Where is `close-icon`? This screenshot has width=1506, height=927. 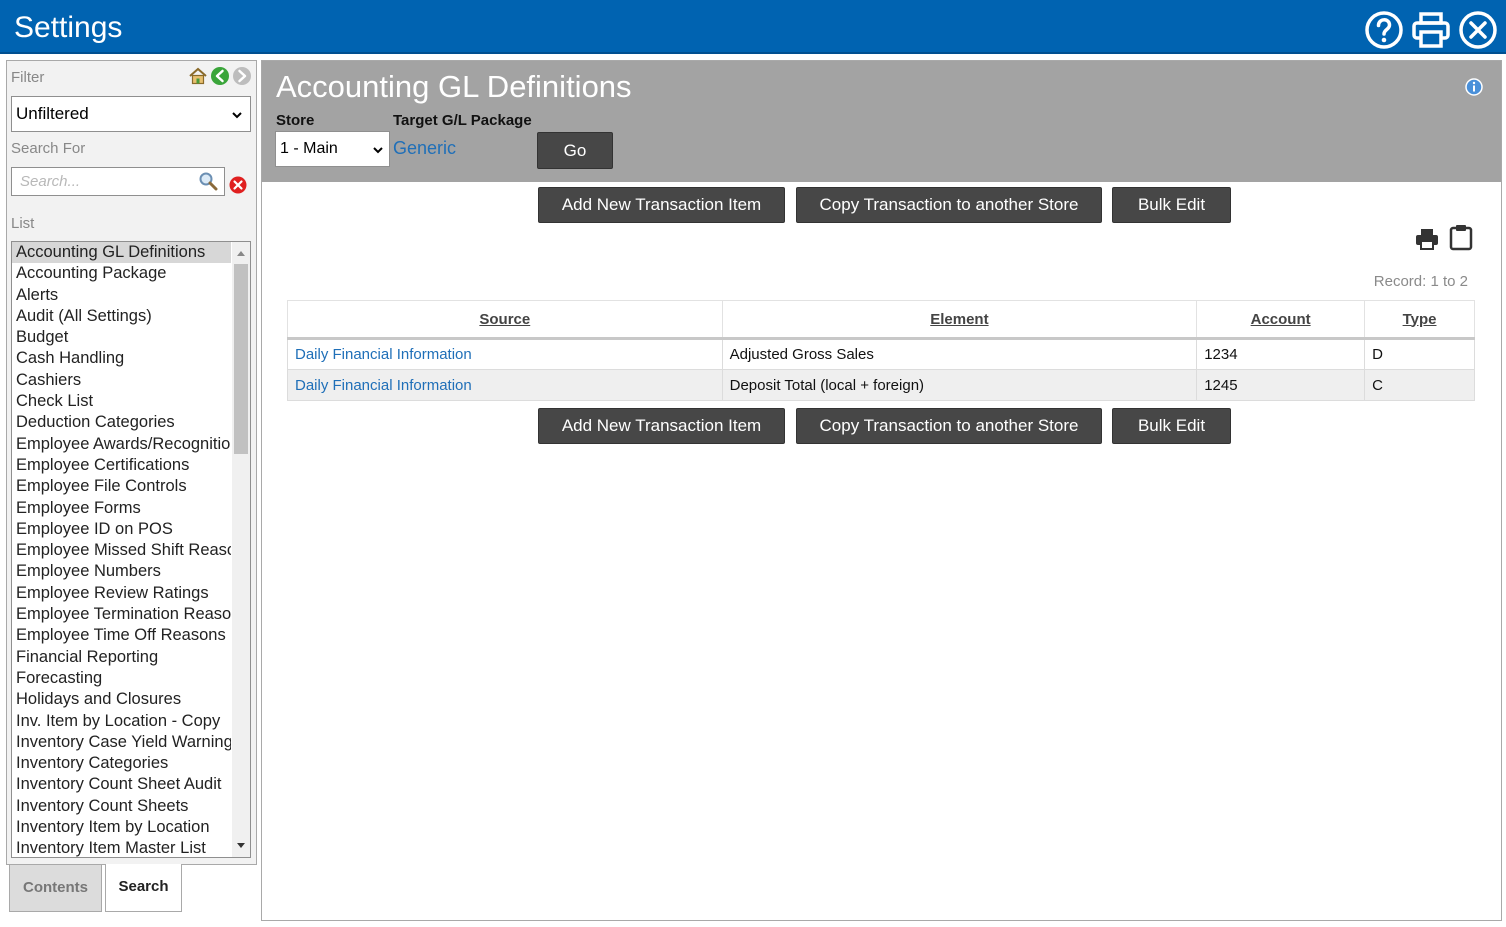
close-icon is located at coordinates (1478, 30).